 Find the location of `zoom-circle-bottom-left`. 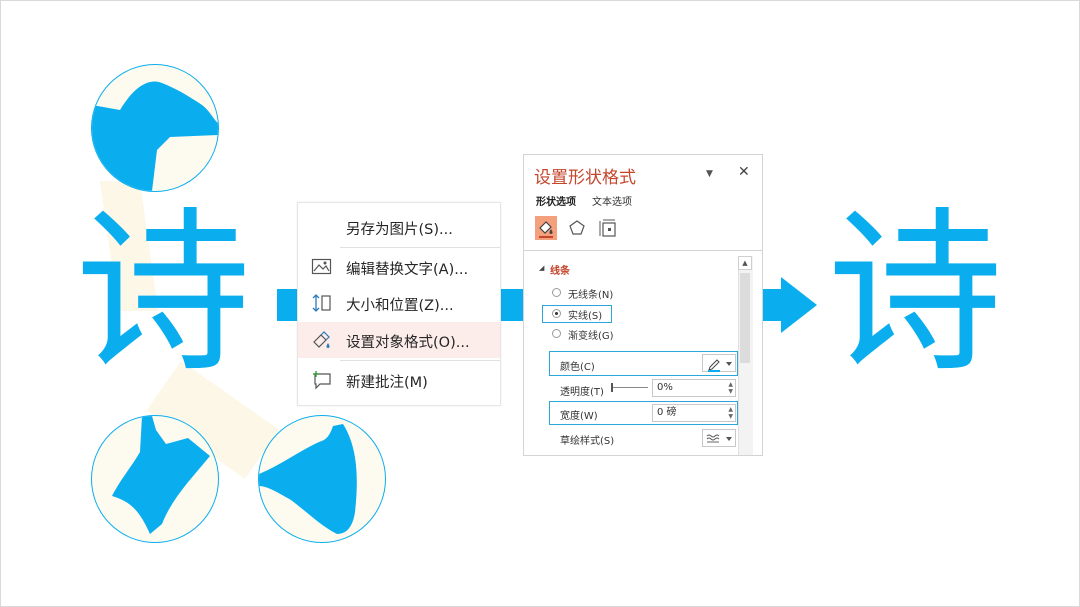

zoom-circle-bottom-left is located at coordinates (155, 479).